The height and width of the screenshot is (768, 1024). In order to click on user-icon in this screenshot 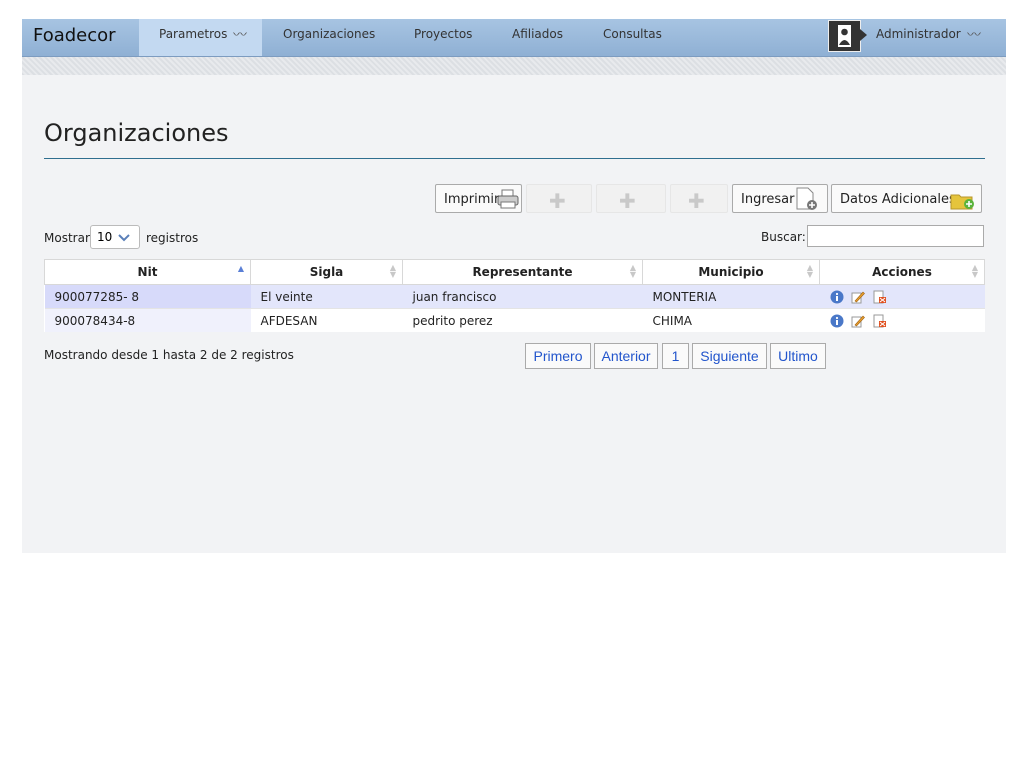, I will do `click(844, 36)`.